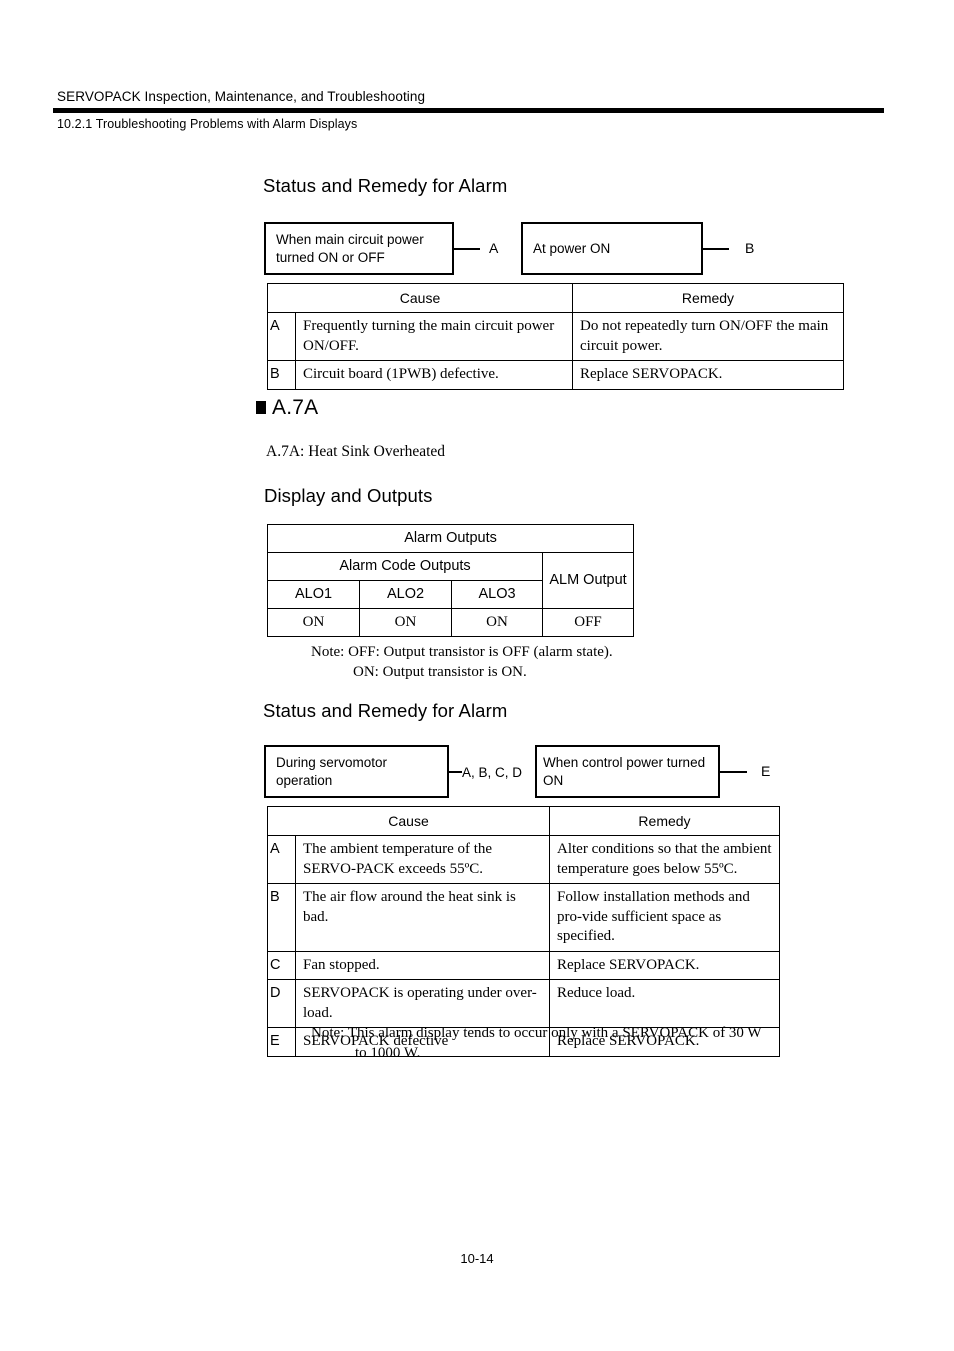  What do you see at coordinates (492, 772) in the screenshot?
I see `flow-label-abcd: A, B, C, D` at bounding box center [492, 772].